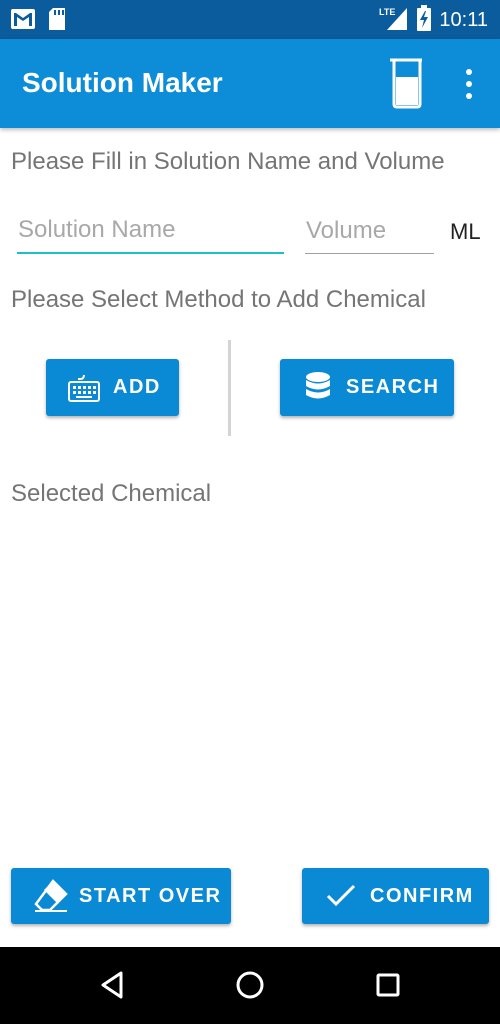 The width and height of the screenshot is (500, 1024). I want to click on method-divider, so click(229, 388).